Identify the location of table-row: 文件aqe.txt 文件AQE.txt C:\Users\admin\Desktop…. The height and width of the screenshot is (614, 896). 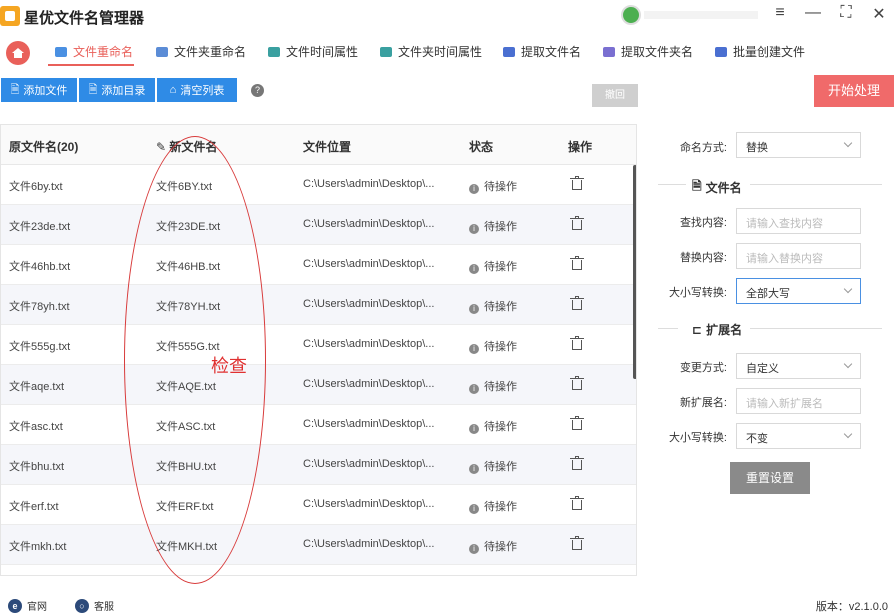
(318, 385).